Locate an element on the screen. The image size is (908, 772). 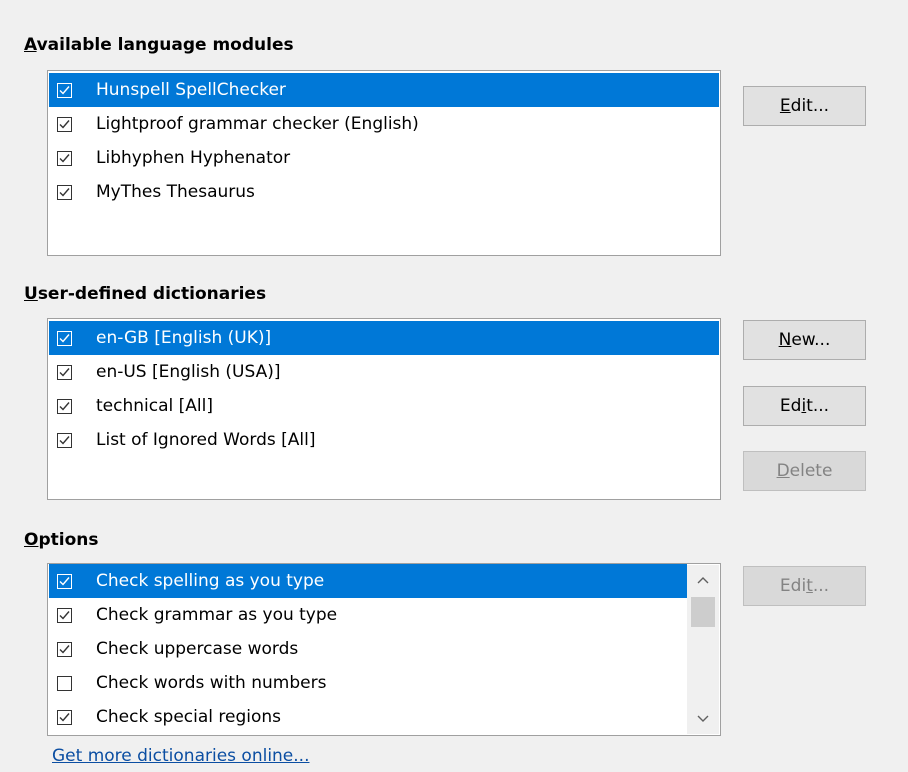
dictionaries-delete-button: Delete is located at coordinates (804, 471).